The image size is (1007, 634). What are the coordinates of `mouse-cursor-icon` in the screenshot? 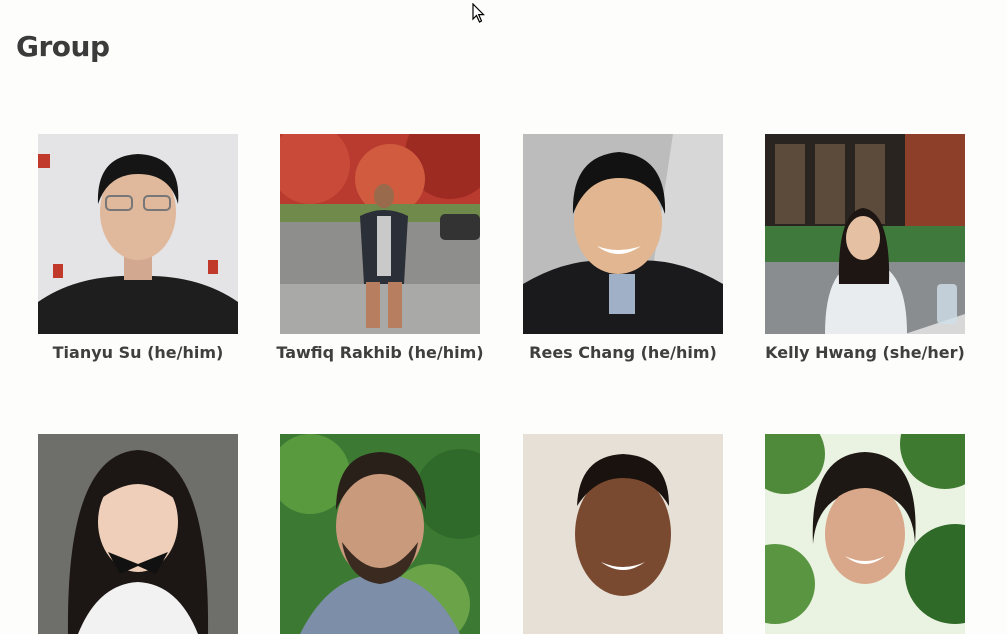 It's located at (478, 13).